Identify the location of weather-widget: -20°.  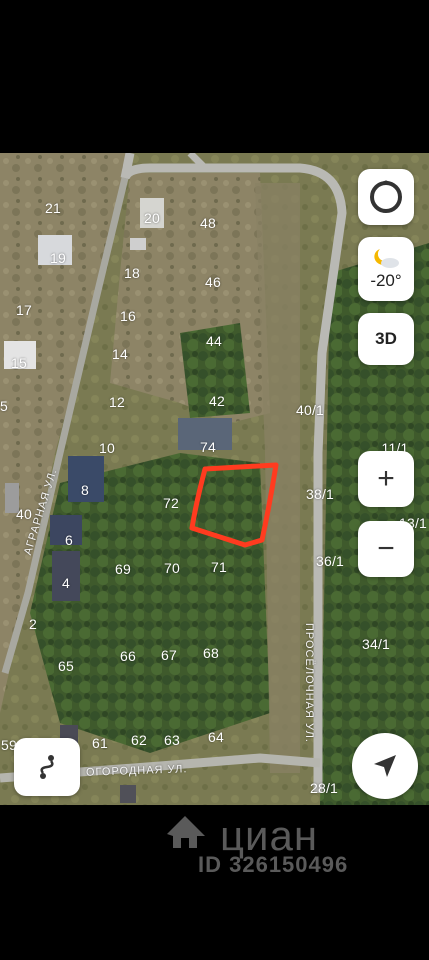
(386, 269).